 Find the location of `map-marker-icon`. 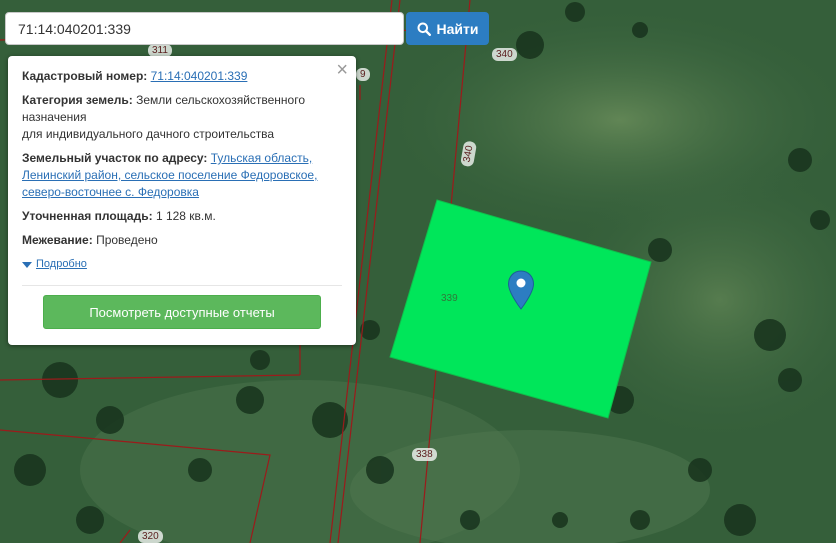

map-marker-icon is located at coordinates (521, 290).